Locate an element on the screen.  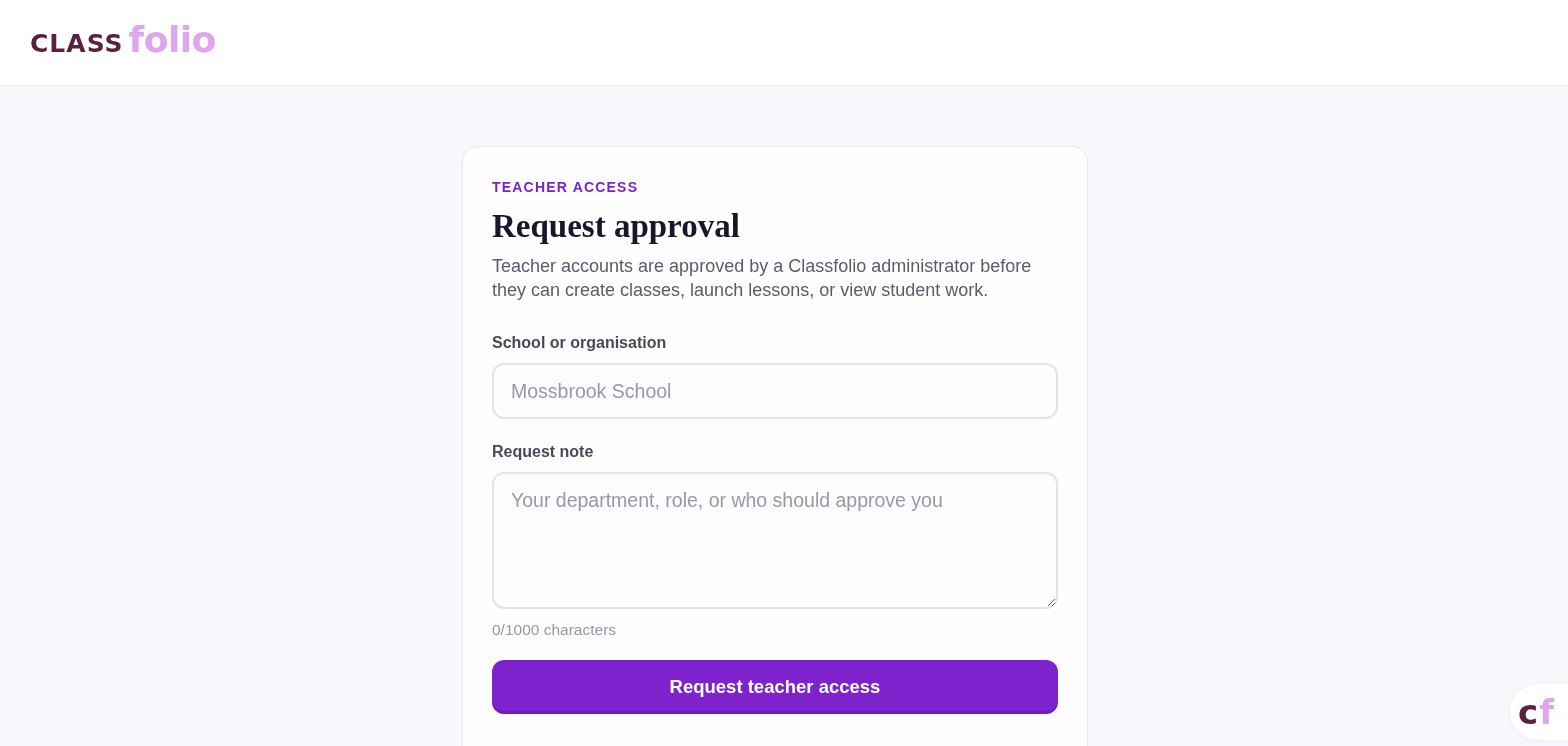
badge-letter: c is located at coordinates (1528, 712).